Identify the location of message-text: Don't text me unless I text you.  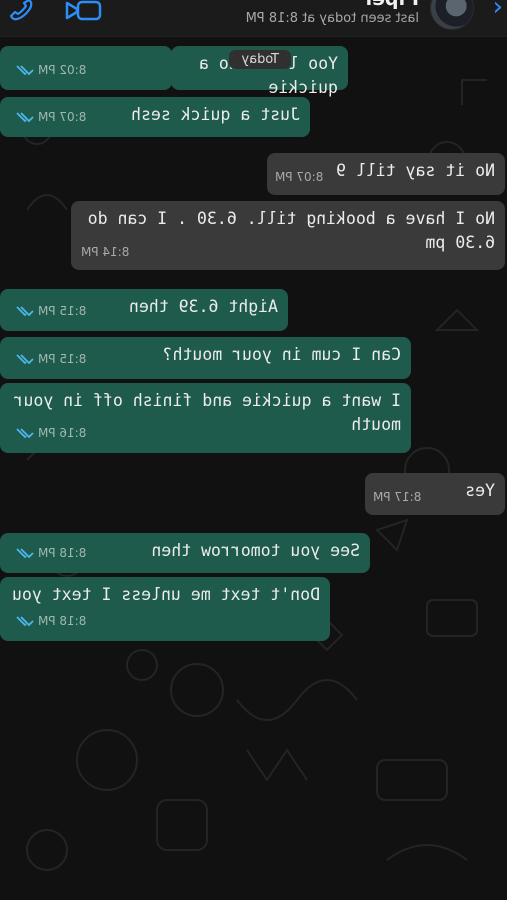
(166, 594).